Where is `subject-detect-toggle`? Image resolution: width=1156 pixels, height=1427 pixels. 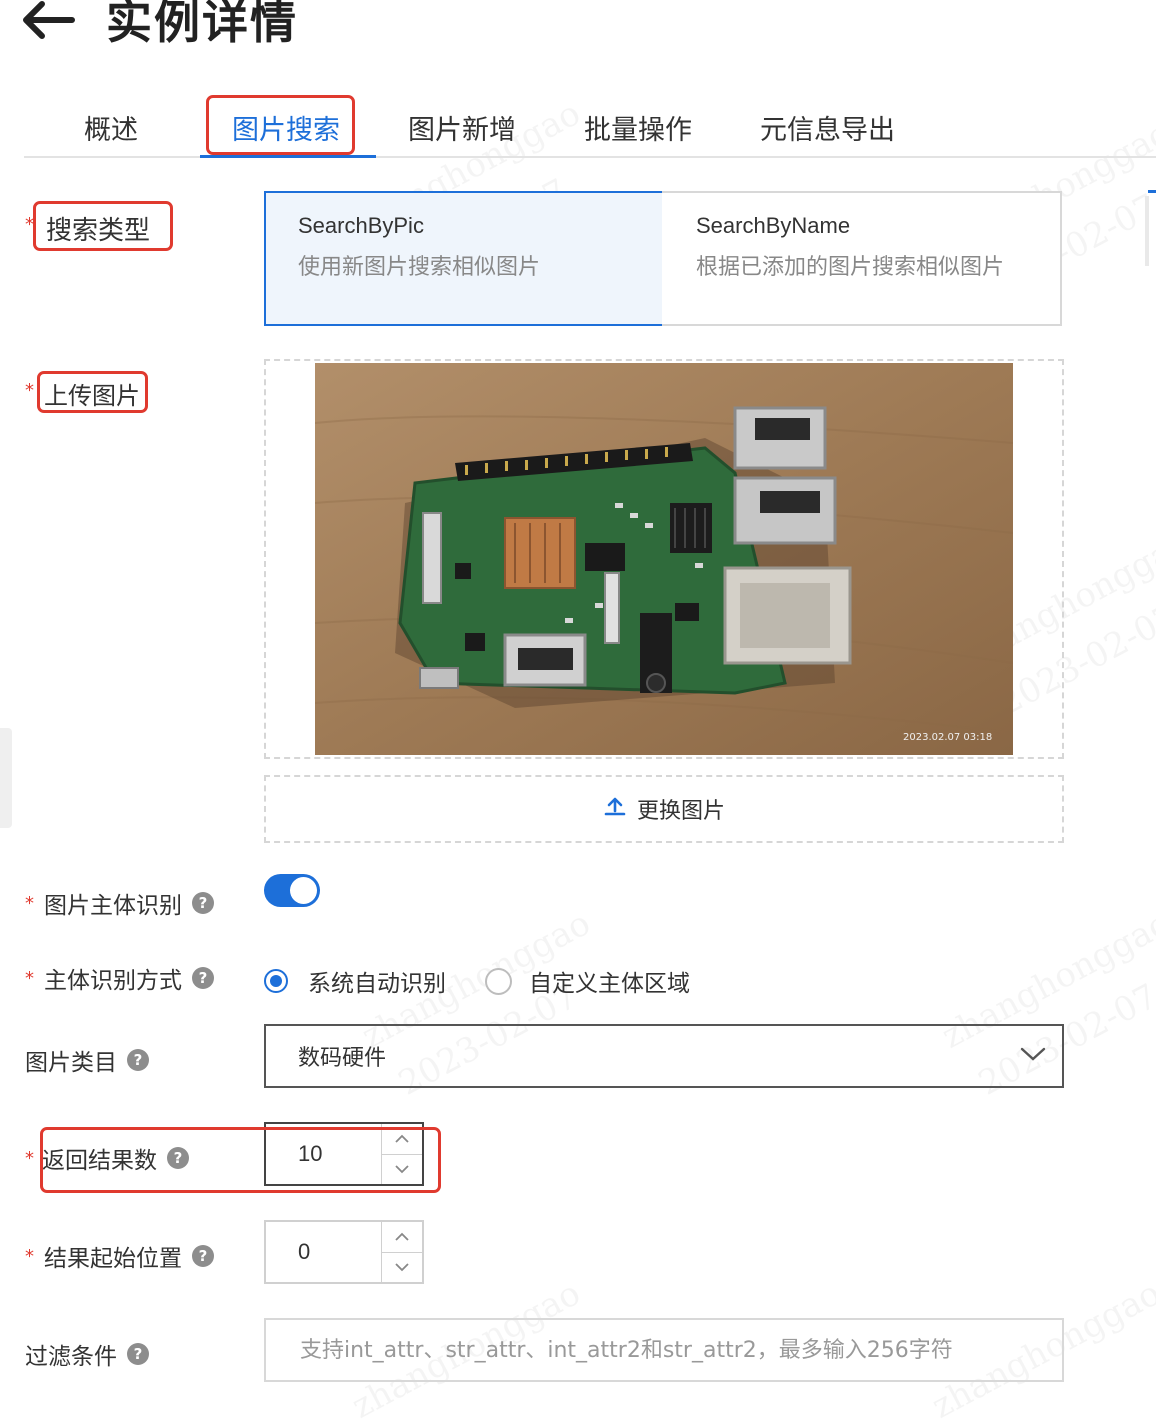 subject-detect-toggle is located at coordinates (292, 890).